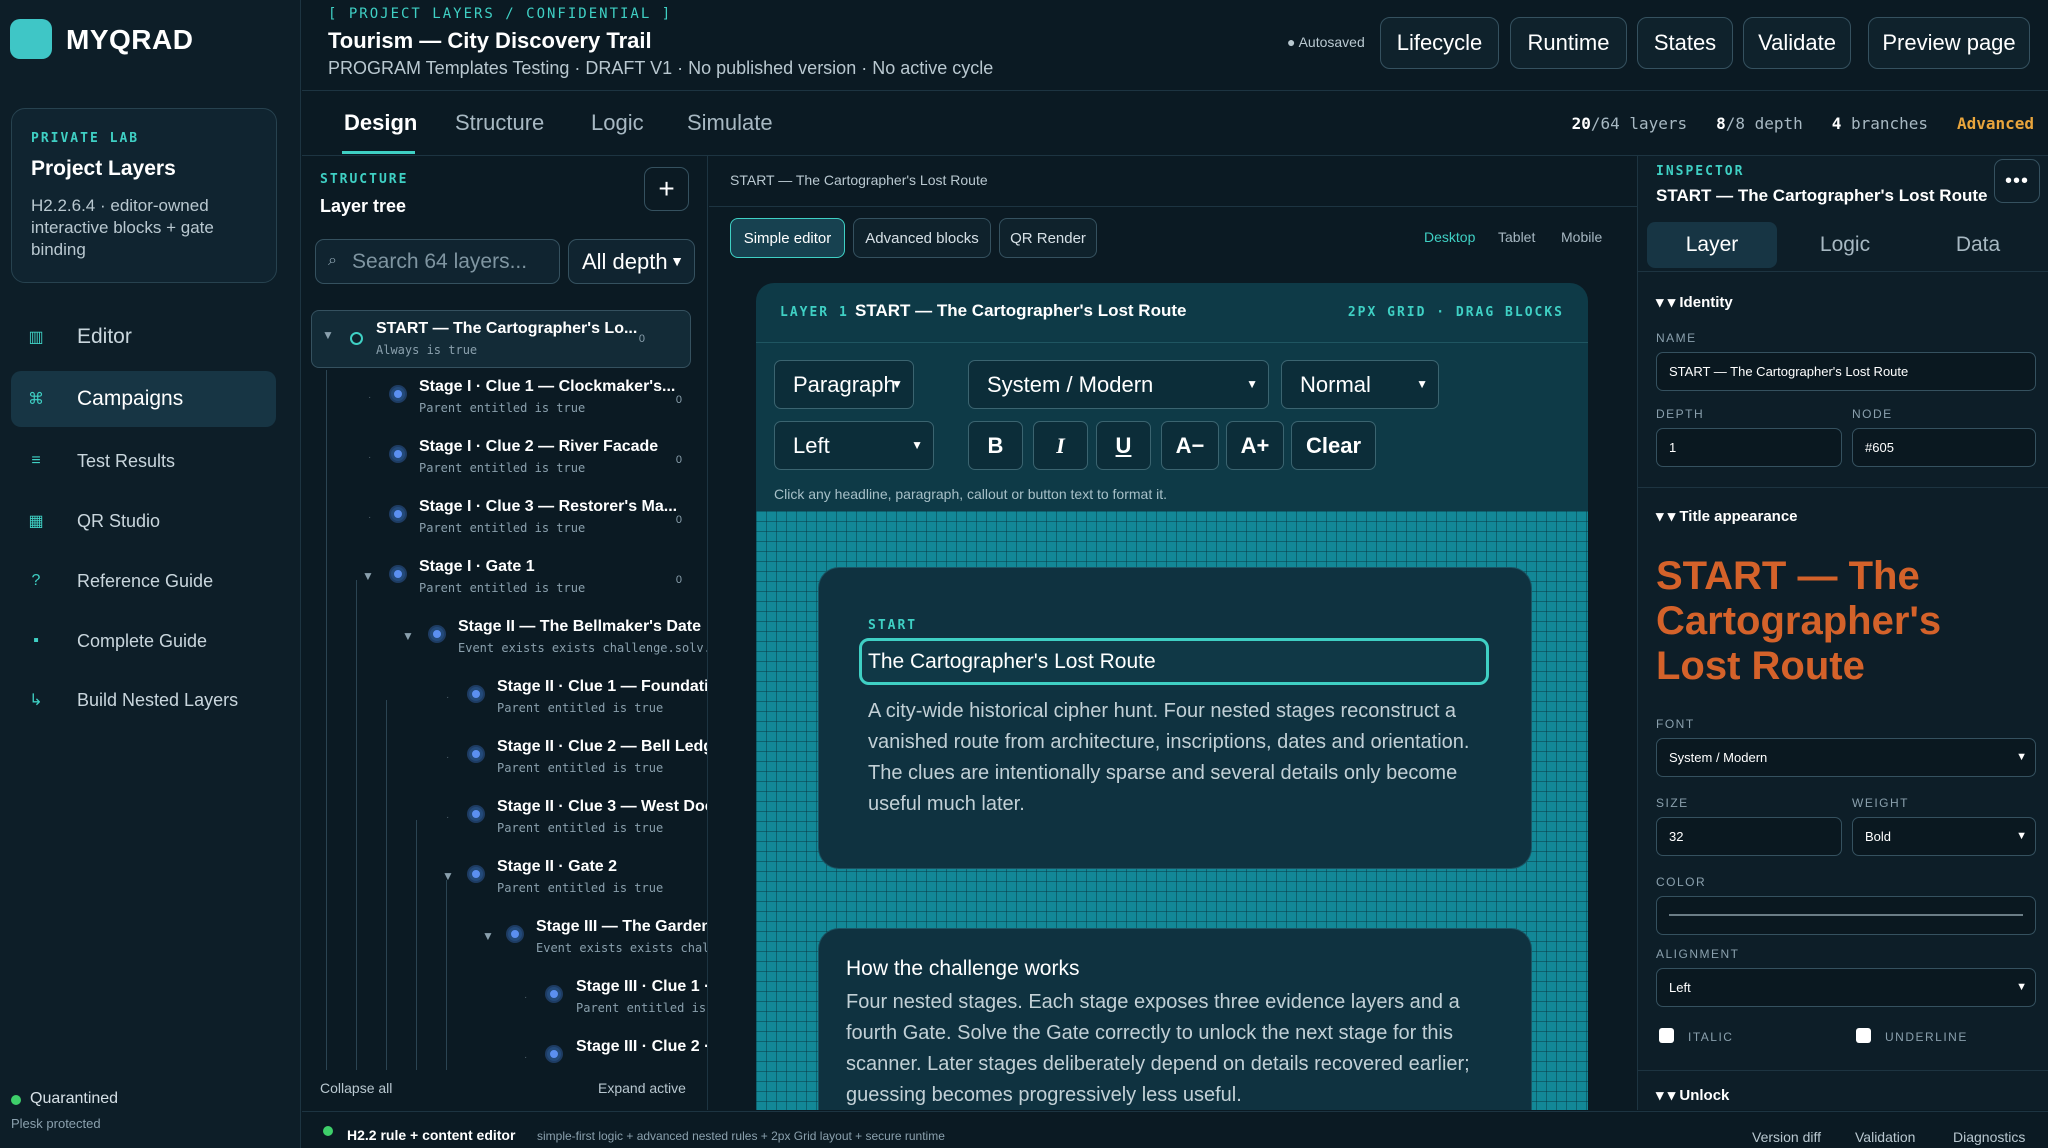 This screenshot has width=2048, height=1148. What do you see at coordinates (1449, 237) in the screenshot?
I see `device-desktop: Desktop` at bounding box center [1449, 237].